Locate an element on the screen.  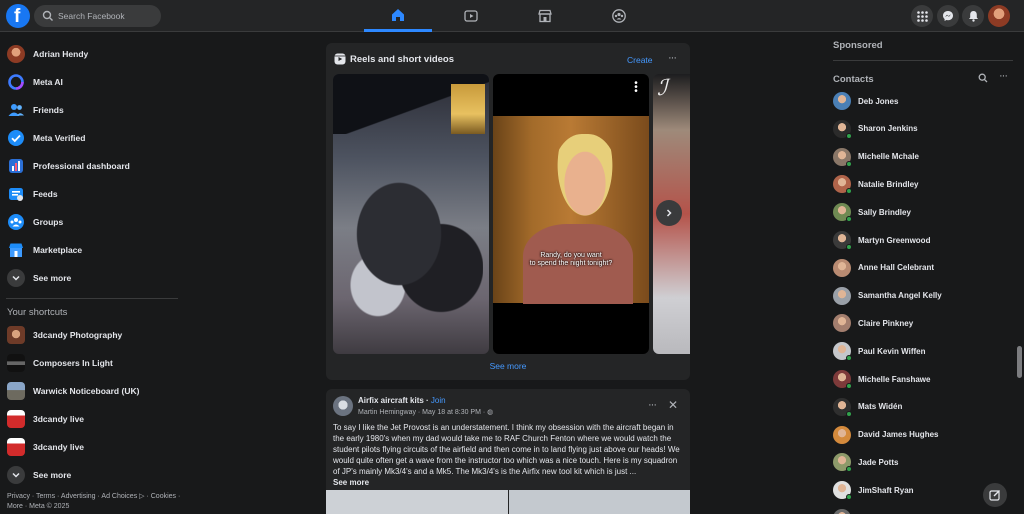
chevron-right-icon is located at coordinates (669, 213).